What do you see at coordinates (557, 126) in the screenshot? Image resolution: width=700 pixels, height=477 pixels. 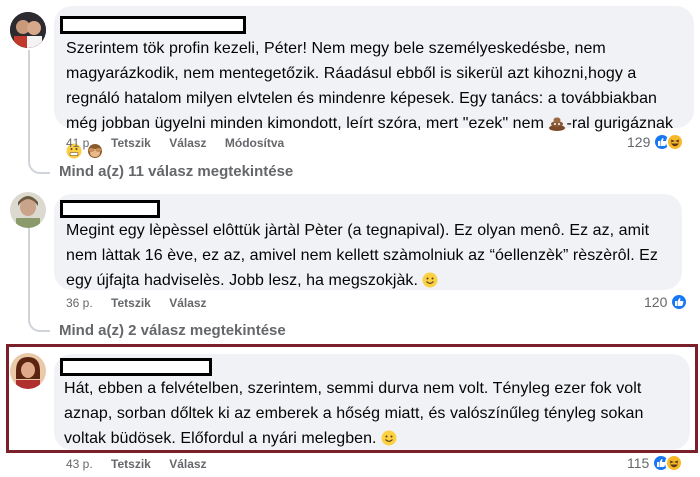 I see `poop-emoji` at bounding box center [557, 126].